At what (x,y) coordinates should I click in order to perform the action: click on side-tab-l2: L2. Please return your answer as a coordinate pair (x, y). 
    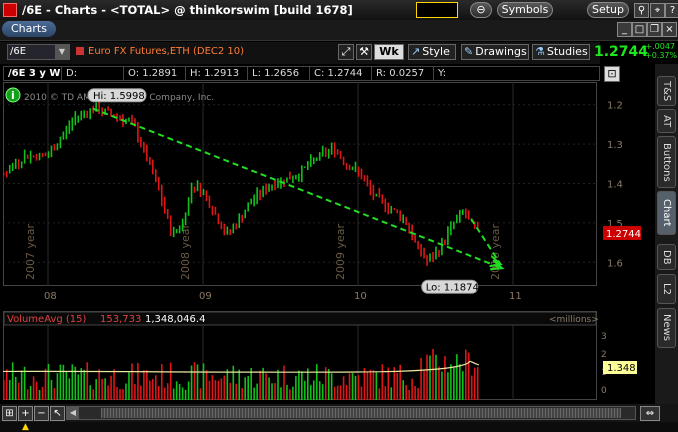
    Looking at the image, I should click on (666, 289).